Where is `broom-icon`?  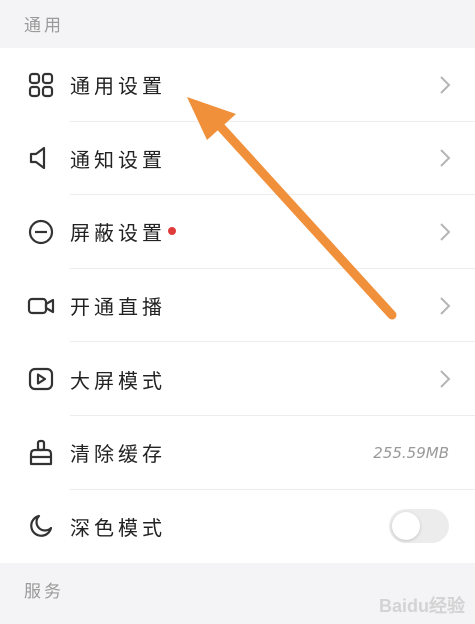 broom-icon is located at coordinates (41, 453).